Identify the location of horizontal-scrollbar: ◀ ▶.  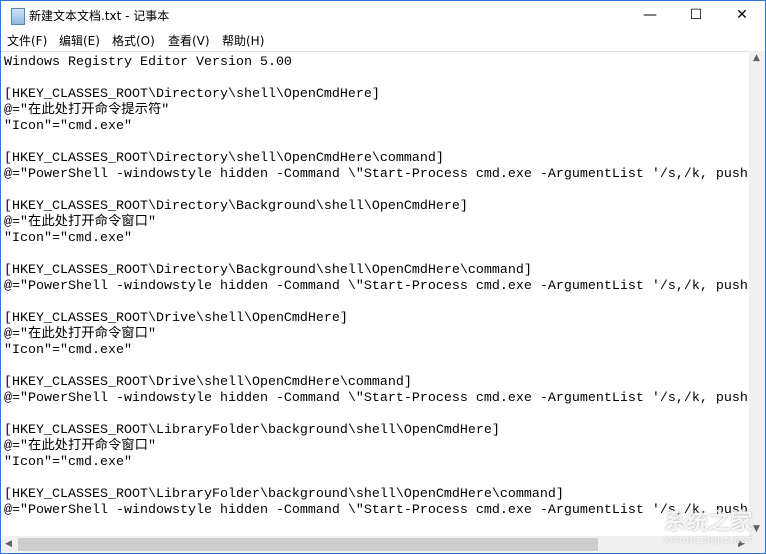
(375, 544).